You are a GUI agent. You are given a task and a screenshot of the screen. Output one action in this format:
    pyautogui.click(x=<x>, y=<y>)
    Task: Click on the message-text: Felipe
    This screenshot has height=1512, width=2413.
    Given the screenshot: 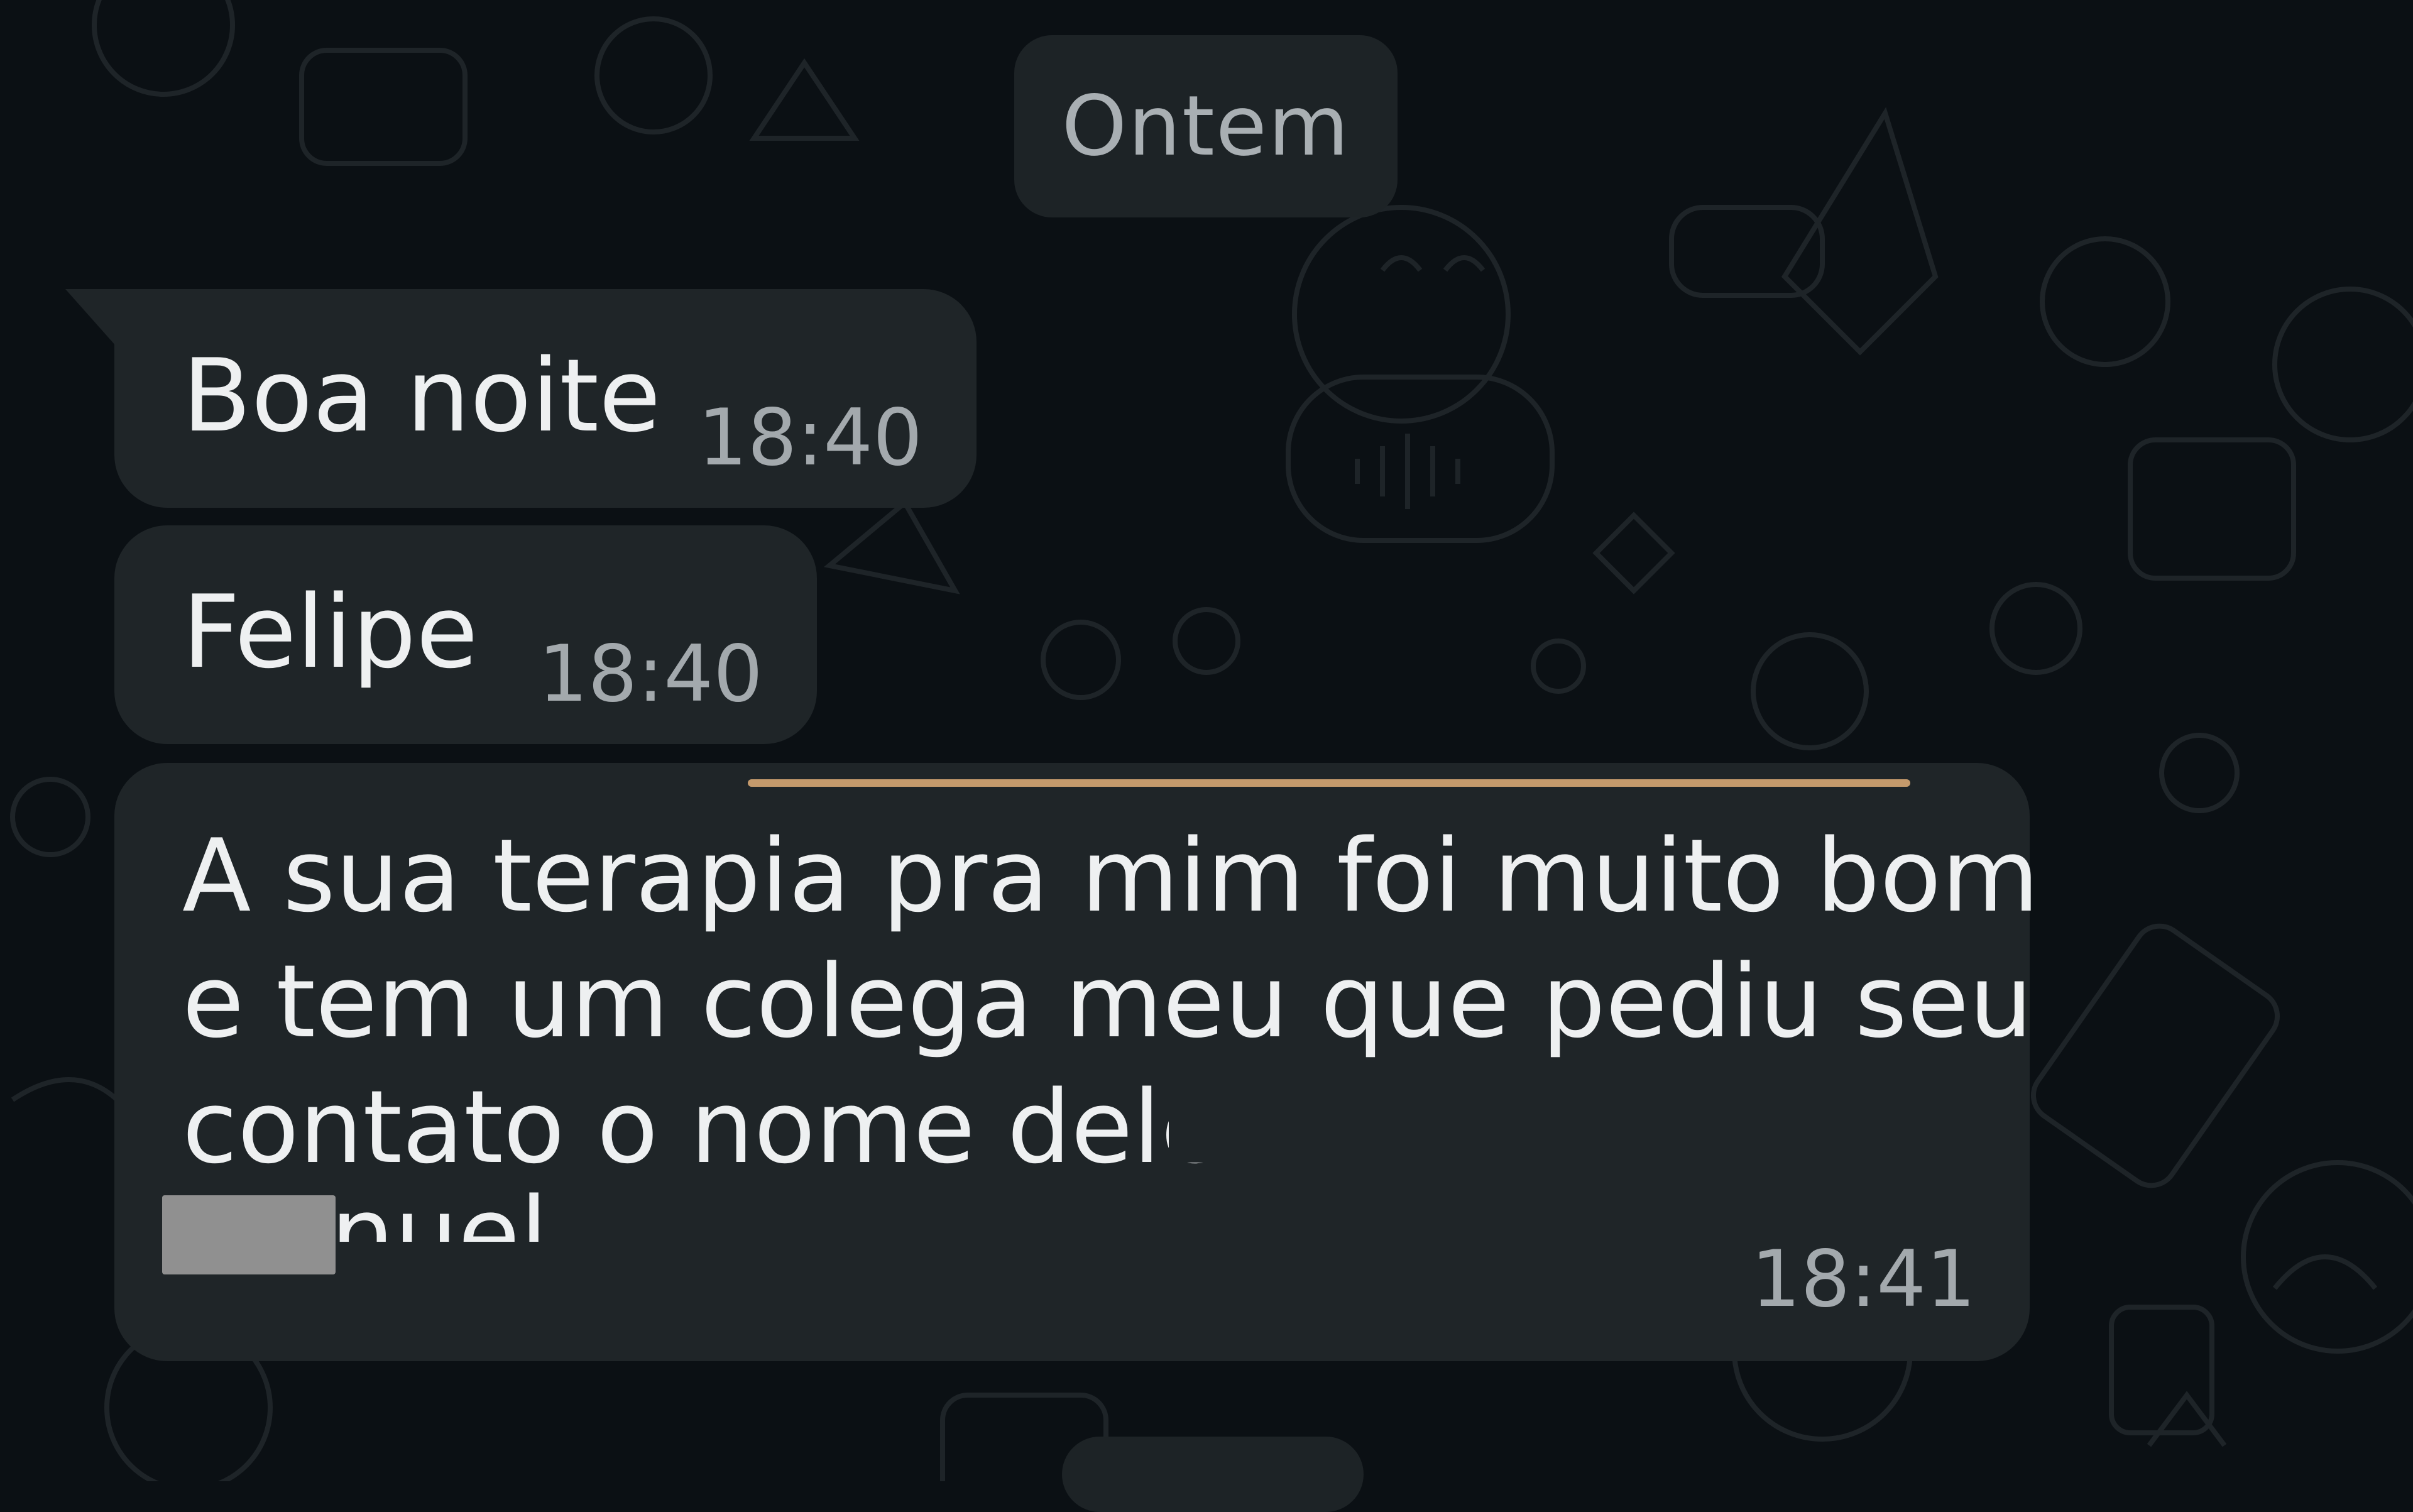 What is the action you would take?
    pyautogui.click(x=330, y=632)
    